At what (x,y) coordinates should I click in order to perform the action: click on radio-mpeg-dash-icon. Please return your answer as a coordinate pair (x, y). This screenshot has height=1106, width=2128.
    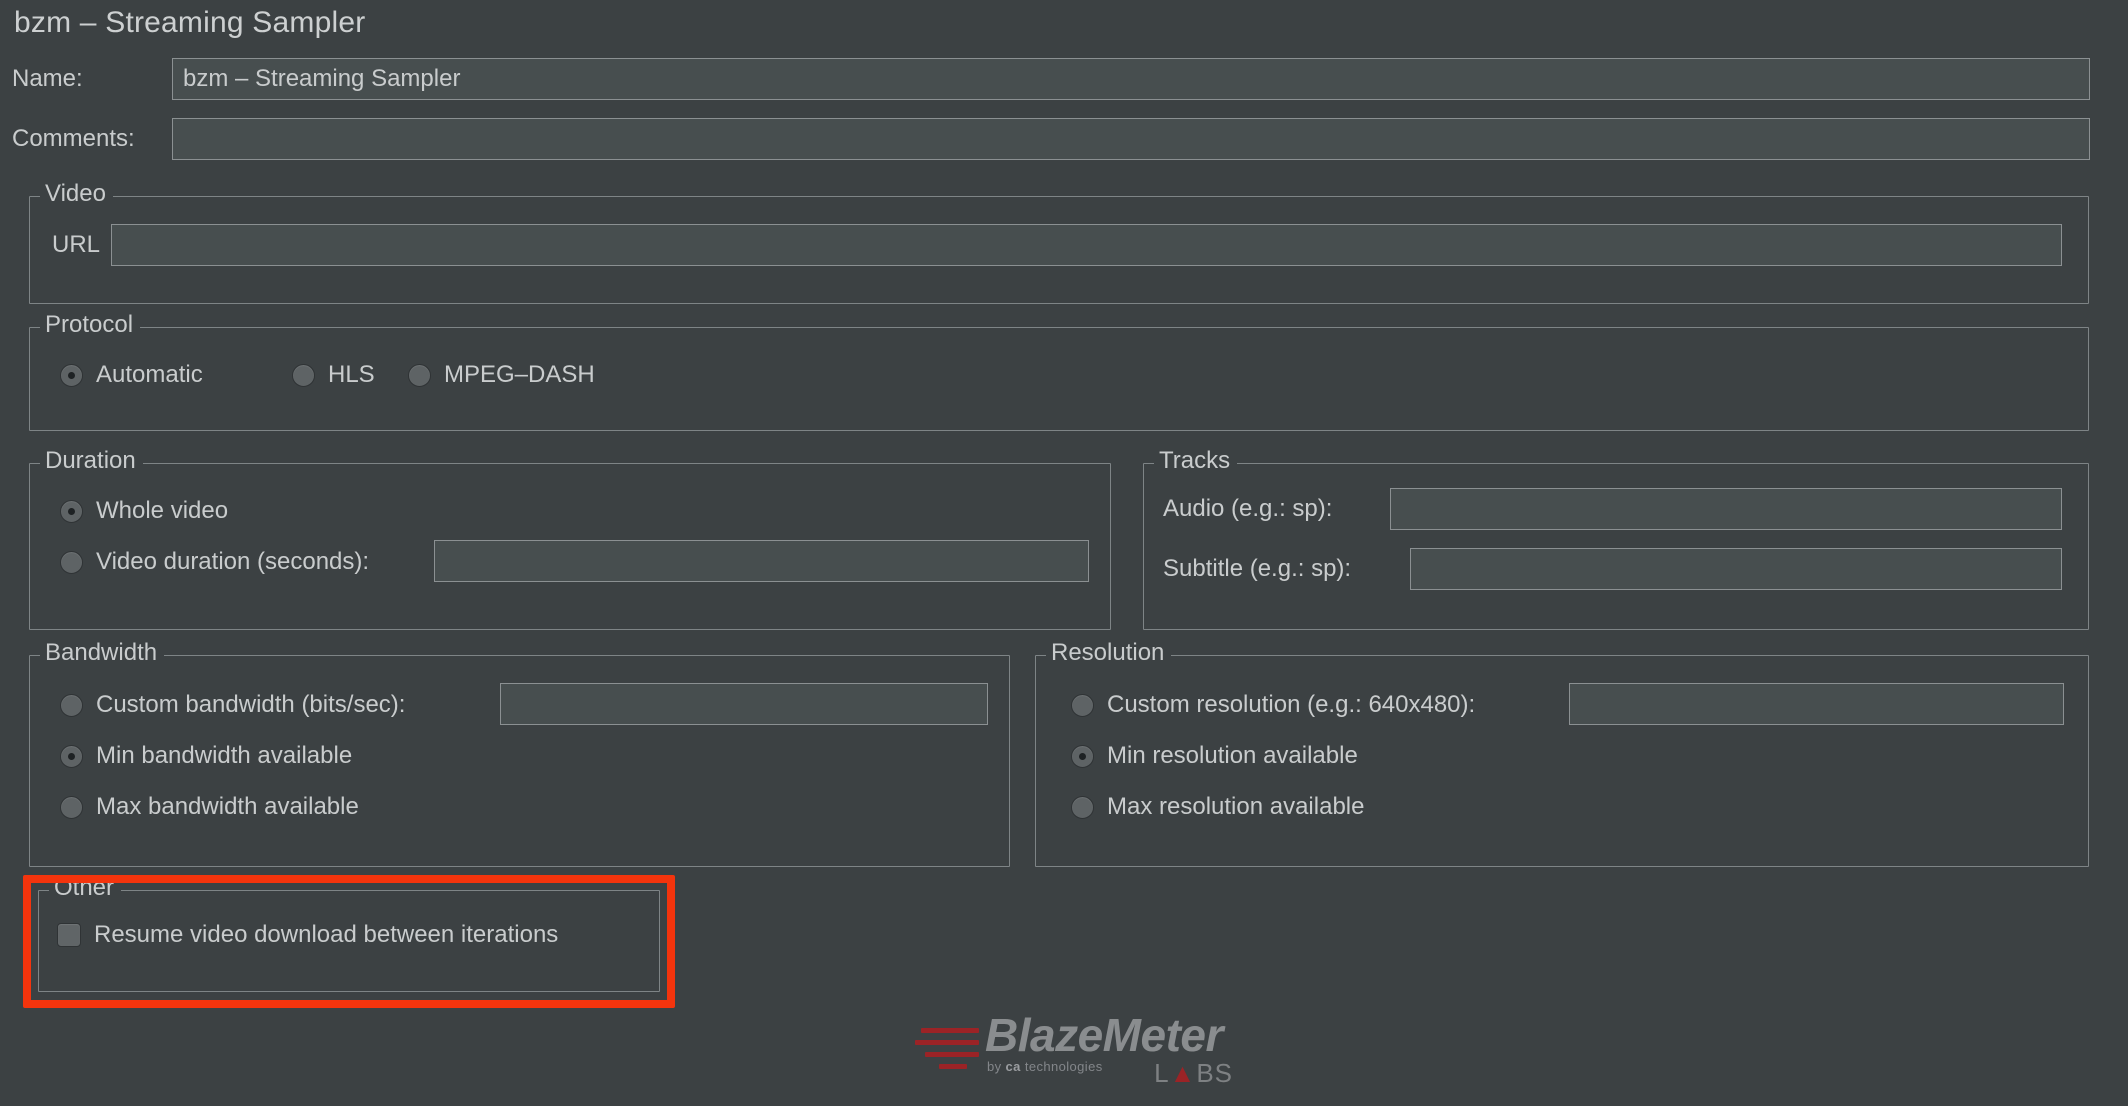
    Looking at the image, I should click on (419, 375).